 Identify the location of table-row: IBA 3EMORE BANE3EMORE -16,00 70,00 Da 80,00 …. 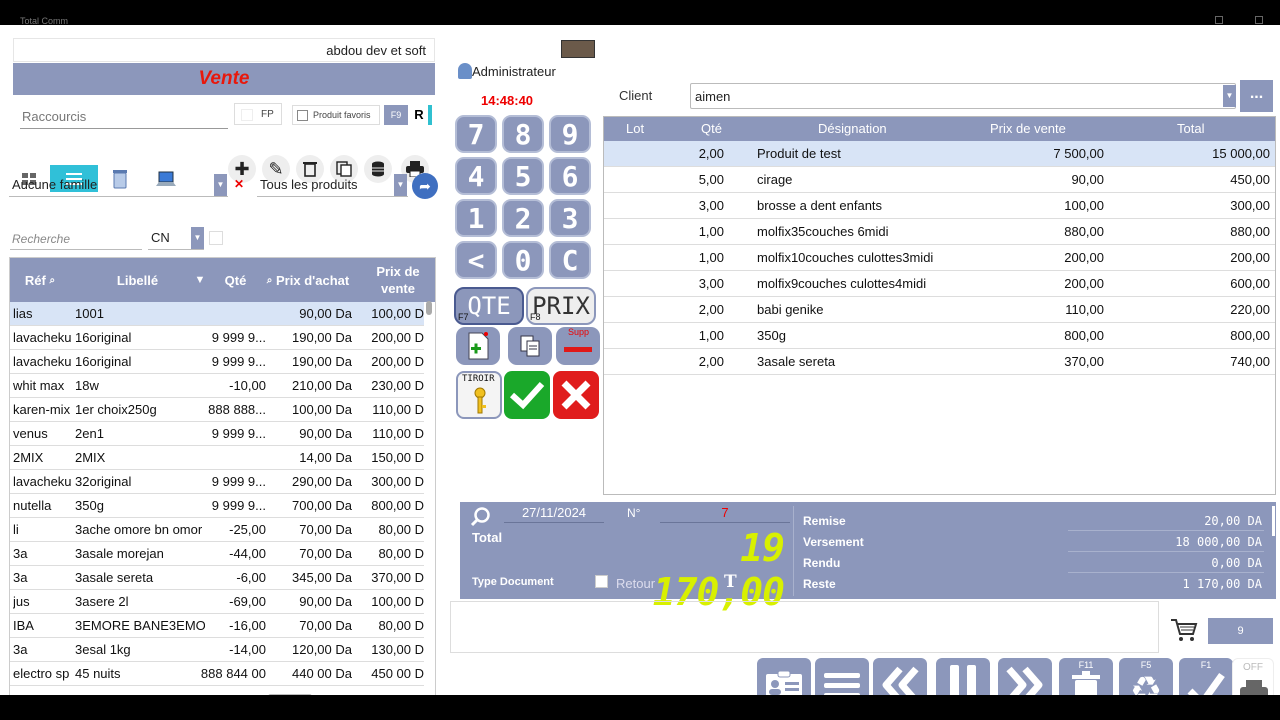
(217, 626).